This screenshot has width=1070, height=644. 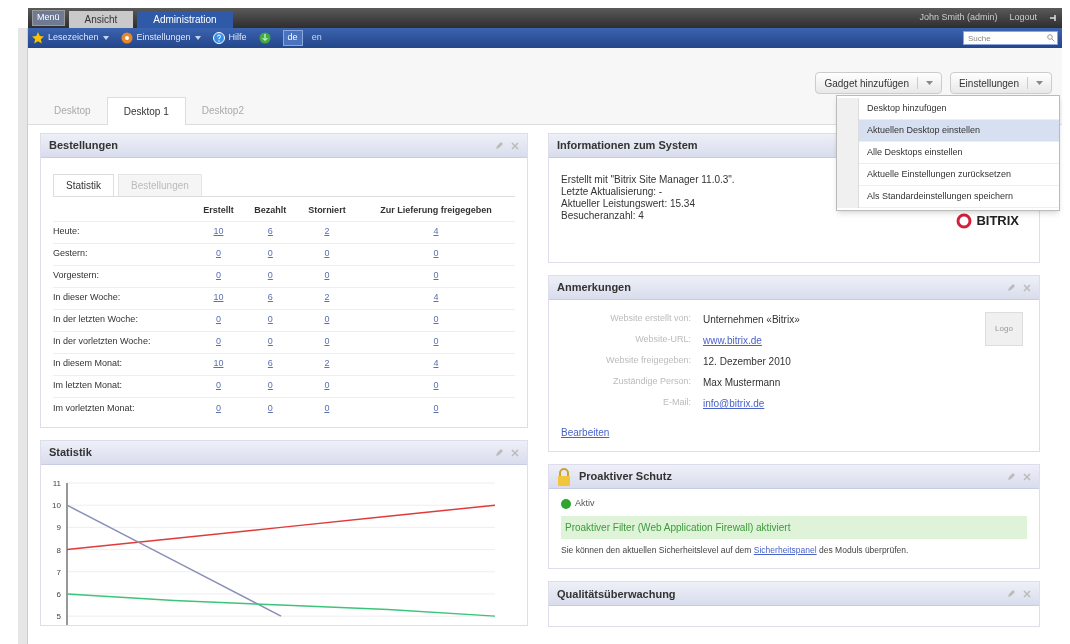 What do you see at coordinates (146, 111) in the screenshot?
I see `desktop-tab: Desktop 1` at bounding box center [146, 111].